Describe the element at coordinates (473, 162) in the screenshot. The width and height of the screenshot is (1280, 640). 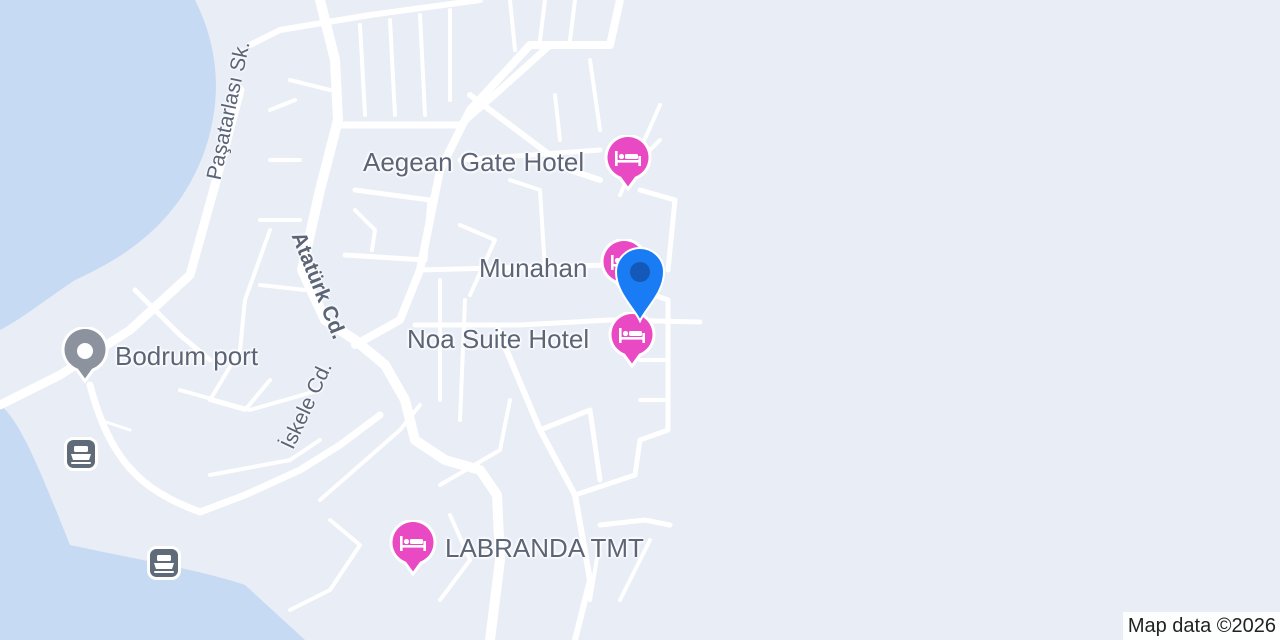
I see `hotel-label-aegean-gate: Aegean Gate Hotel` at that location.